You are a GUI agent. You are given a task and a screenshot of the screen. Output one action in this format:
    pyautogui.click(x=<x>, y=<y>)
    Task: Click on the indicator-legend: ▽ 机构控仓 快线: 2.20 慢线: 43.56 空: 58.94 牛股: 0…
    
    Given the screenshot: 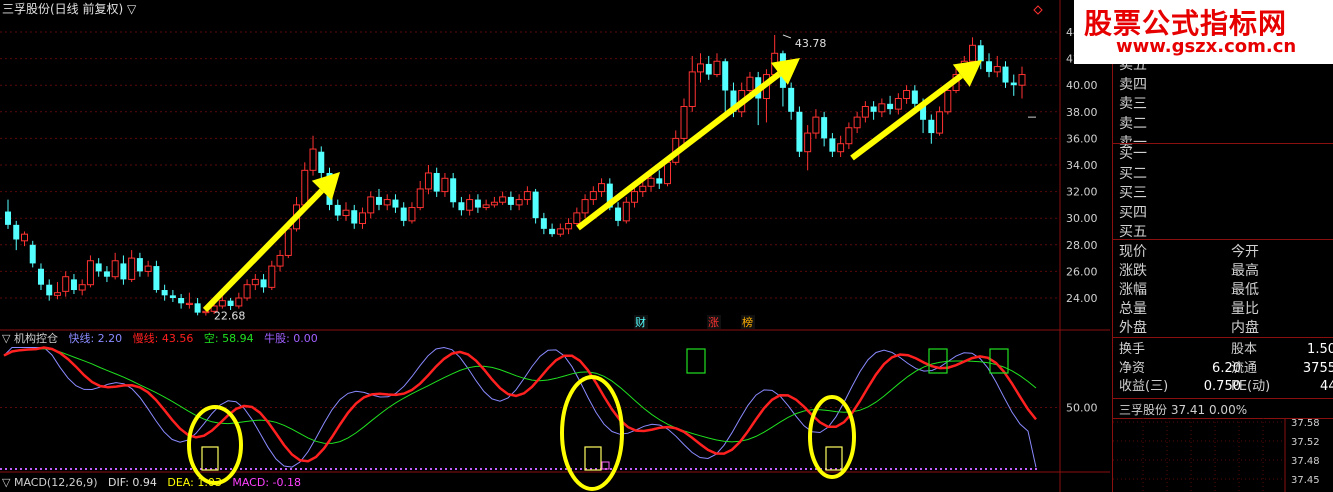 What is the action you would take?
    pyautogui.click(x=160, y=339)
    